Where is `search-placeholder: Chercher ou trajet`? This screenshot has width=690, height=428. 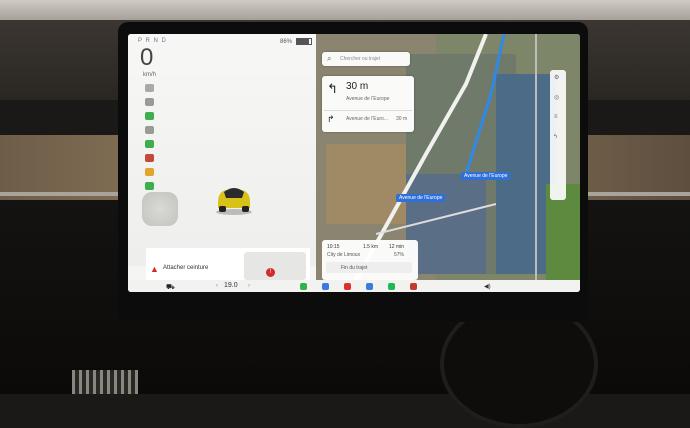
search-placeholder: Chercher ou trajet is located at coordinates (360, 59).